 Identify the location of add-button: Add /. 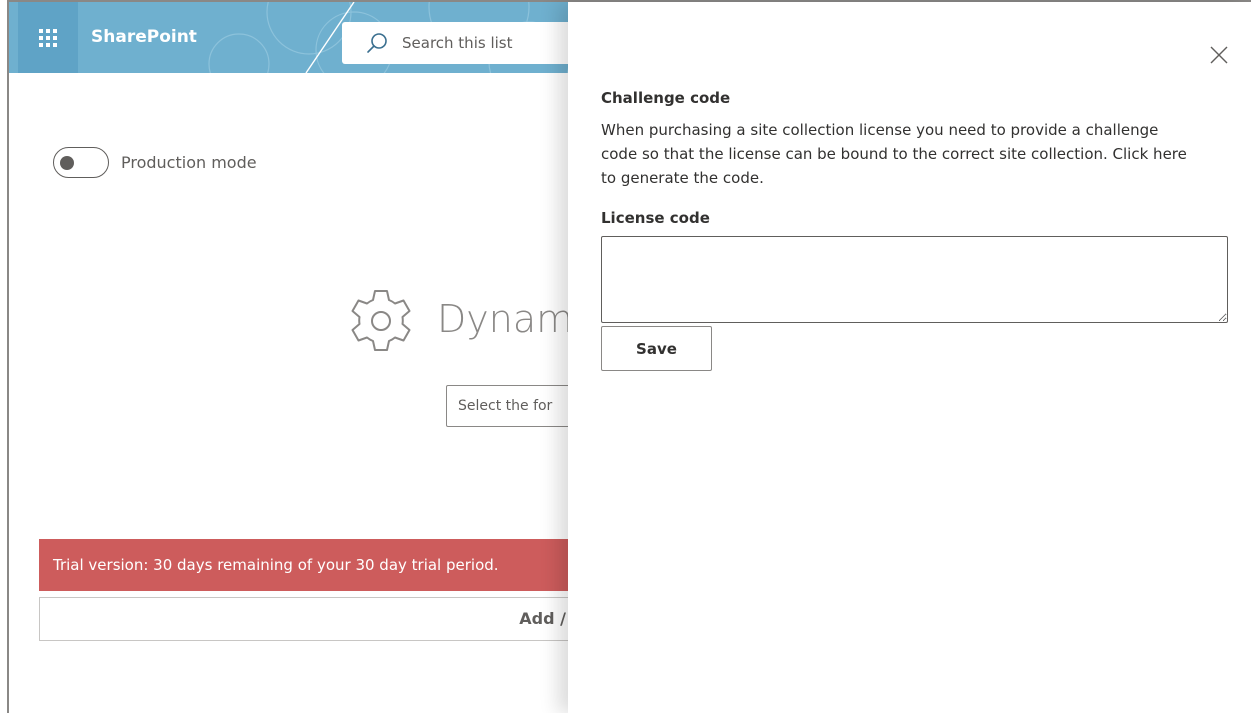
(309, 619).